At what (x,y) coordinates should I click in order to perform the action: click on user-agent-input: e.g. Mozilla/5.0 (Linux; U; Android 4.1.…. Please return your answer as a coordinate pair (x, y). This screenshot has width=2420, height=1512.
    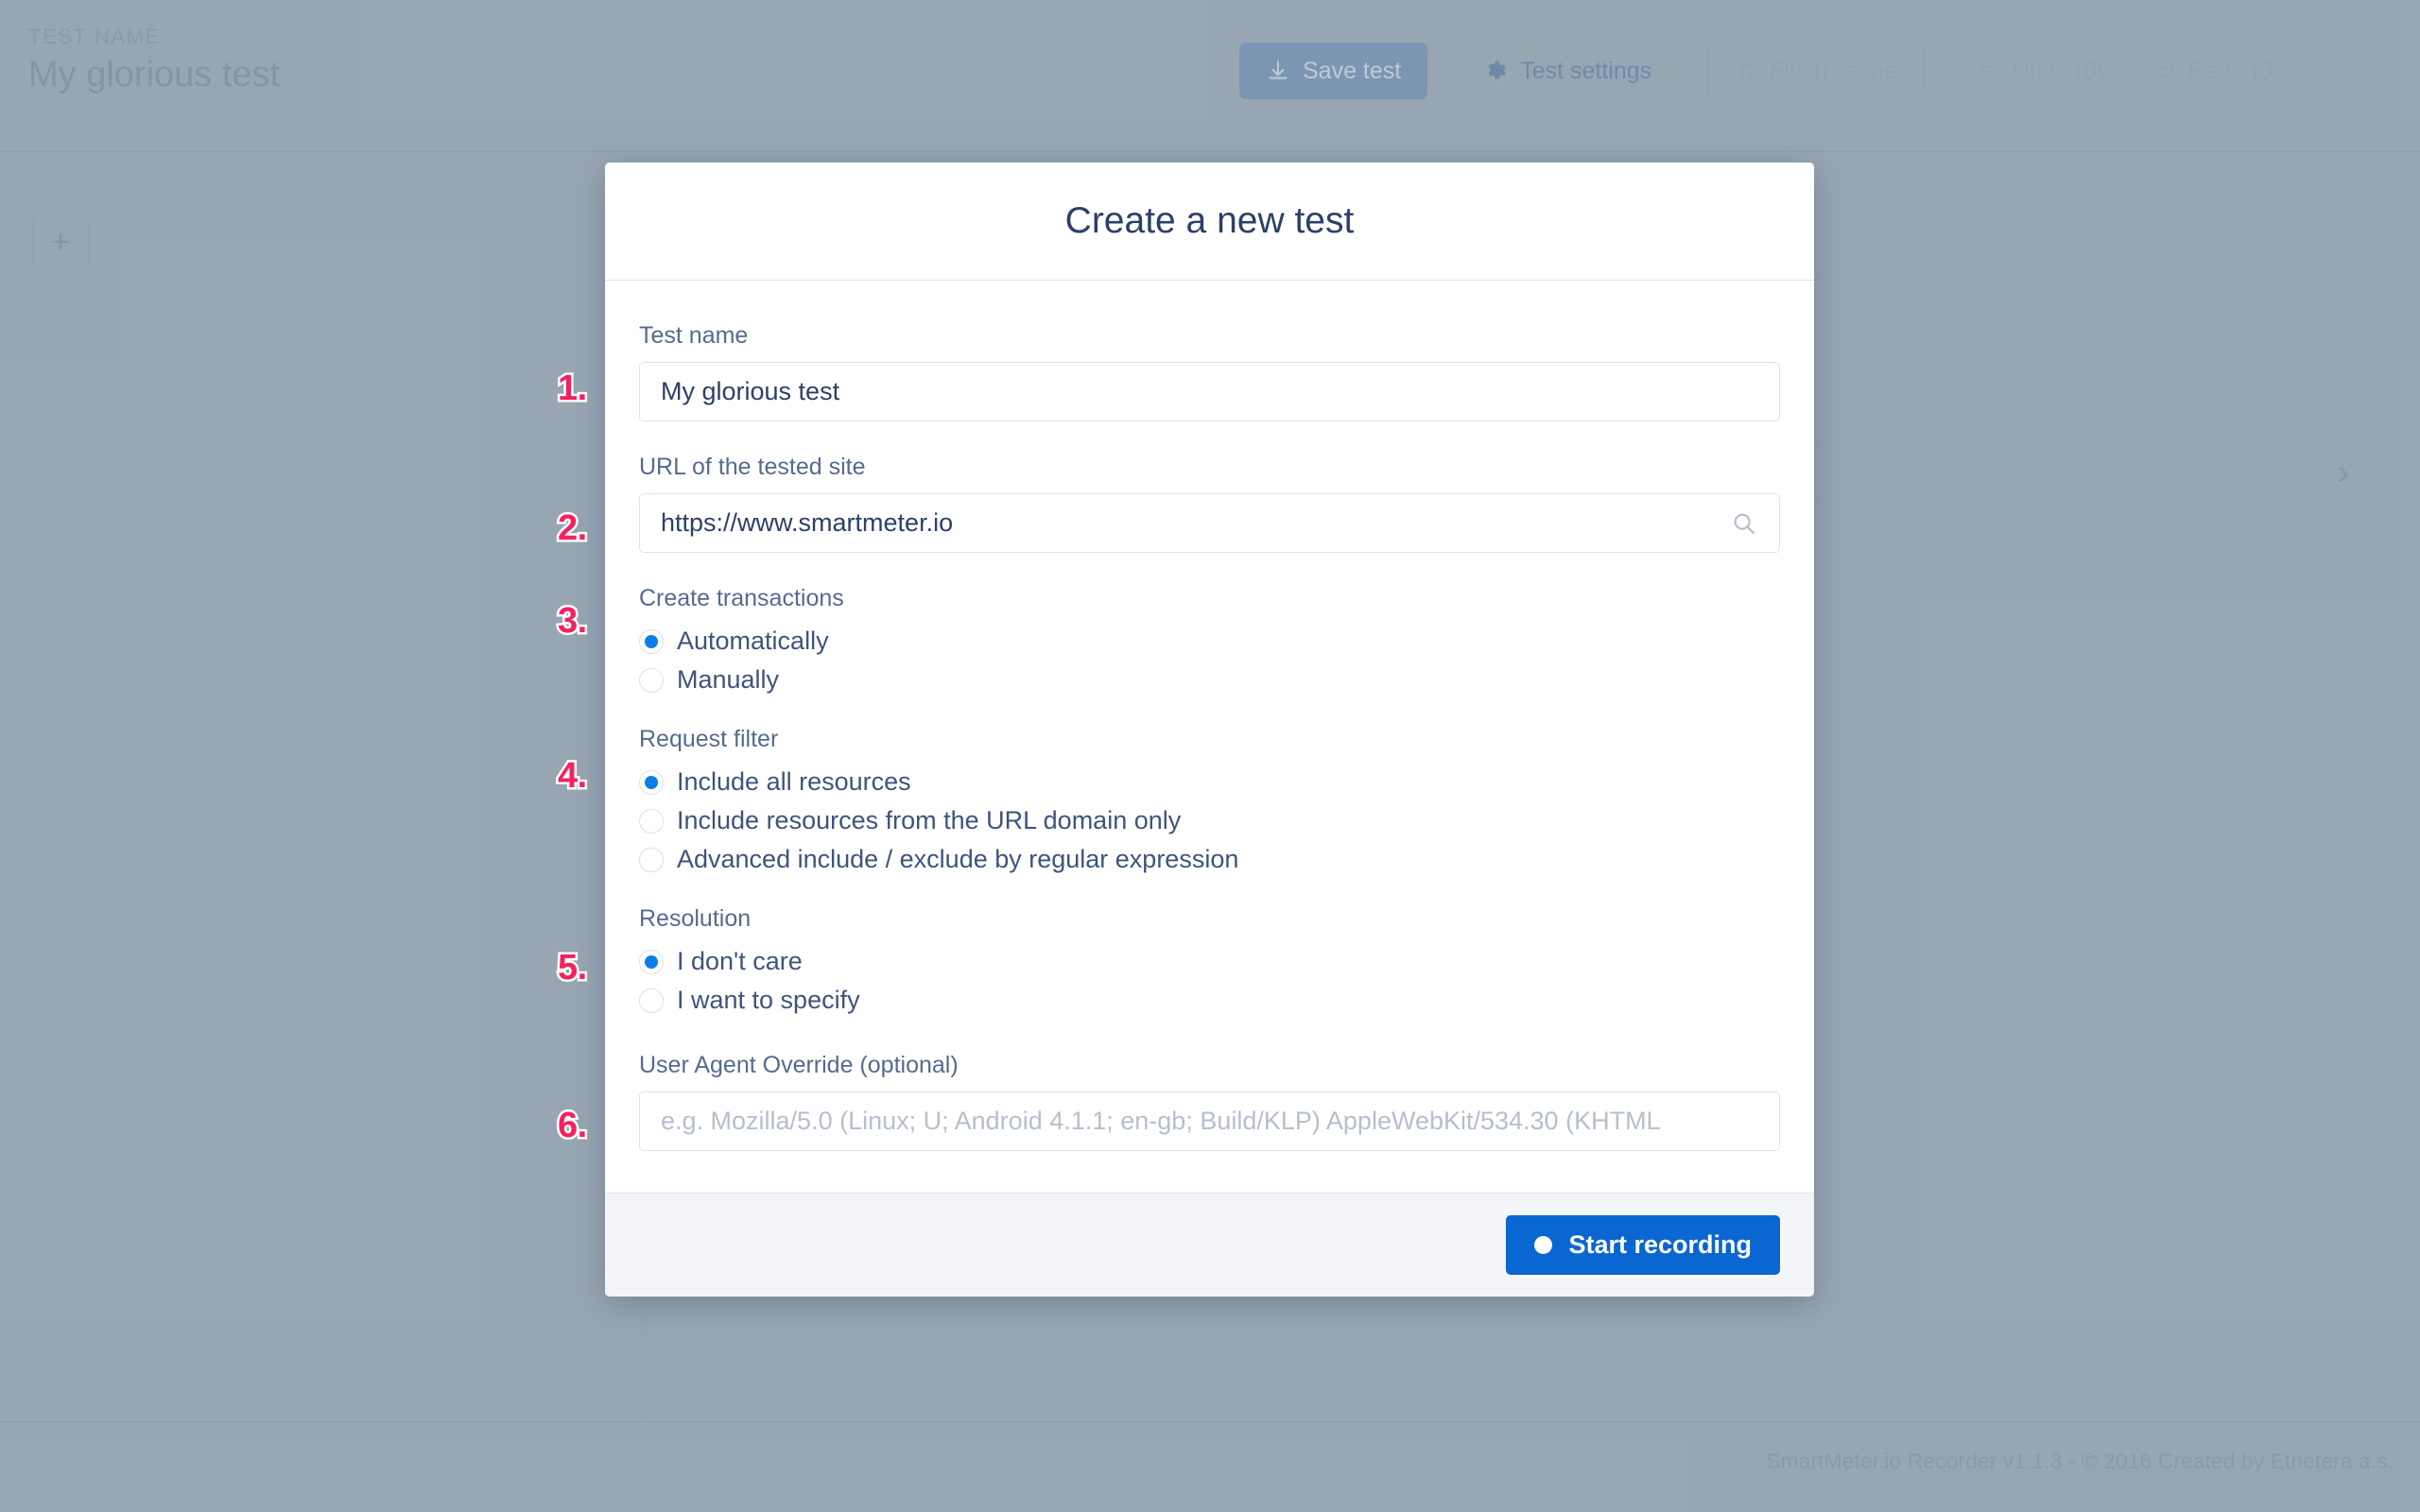
    Looking at the image, I should click on (1210, 1121).